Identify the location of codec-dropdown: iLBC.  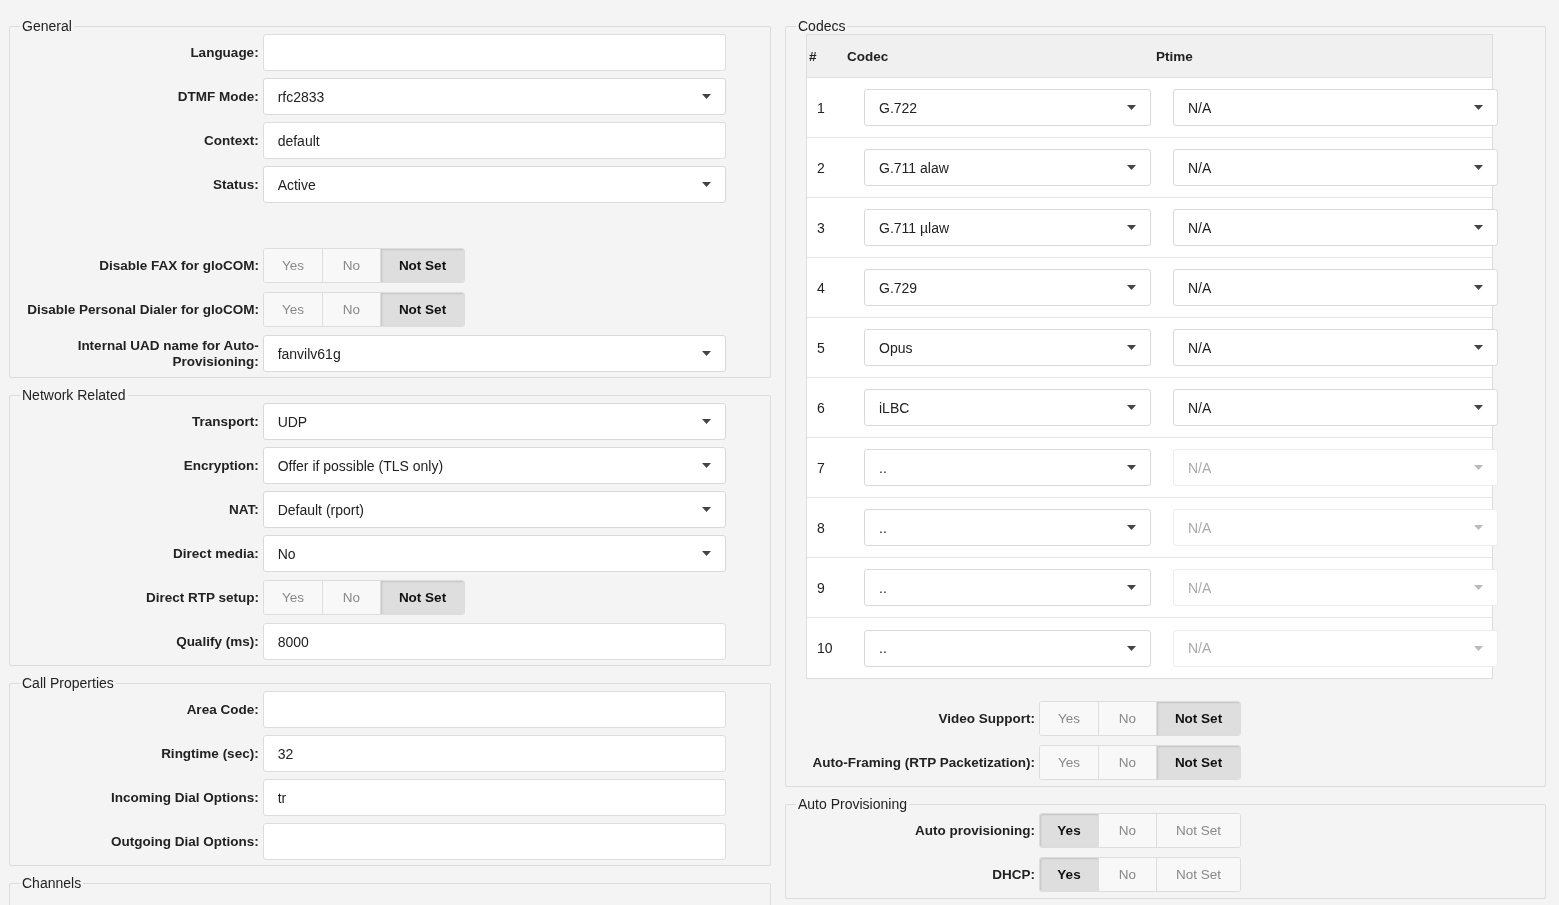
(1007, 407).